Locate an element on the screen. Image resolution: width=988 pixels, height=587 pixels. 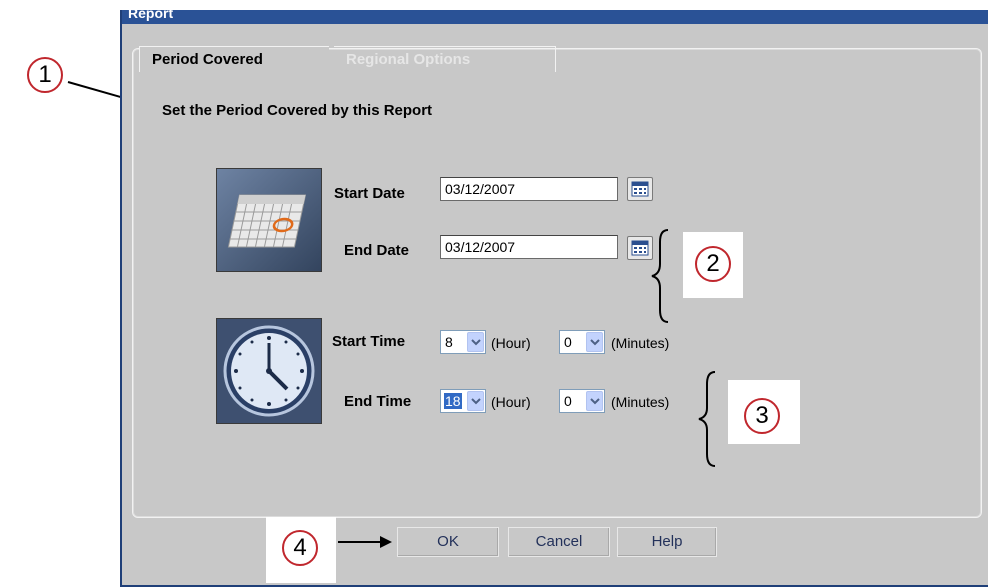
calendar-illustration is located at coordinates (269, 220).